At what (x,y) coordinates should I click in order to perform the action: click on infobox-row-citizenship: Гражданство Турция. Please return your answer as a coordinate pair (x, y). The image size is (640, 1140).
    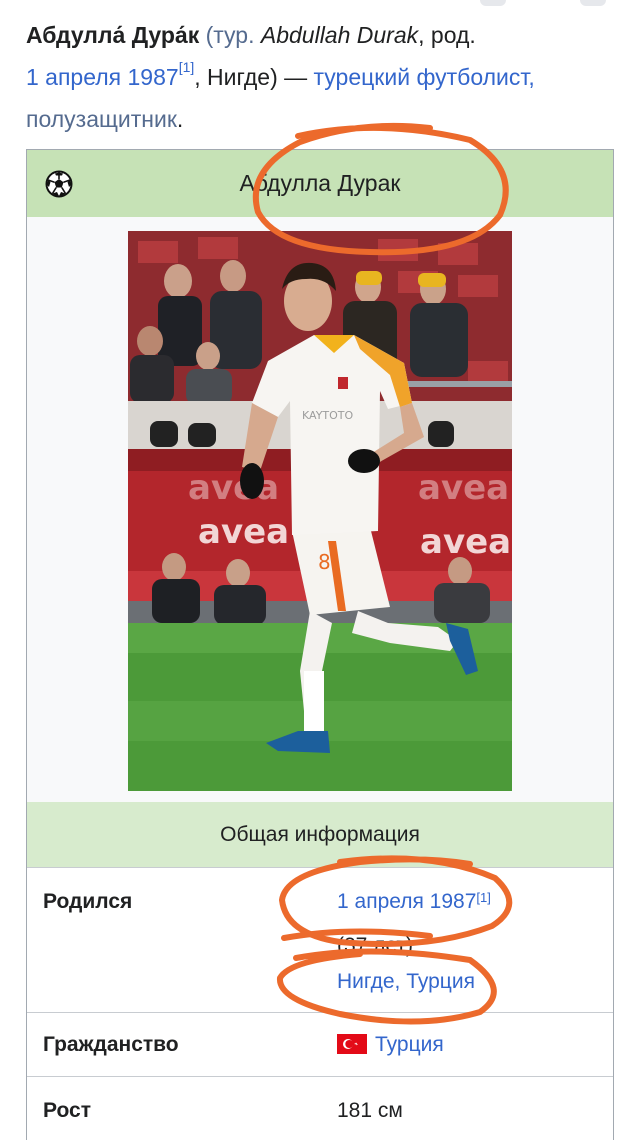
    Looking at the image, I should click on (320, 1044).